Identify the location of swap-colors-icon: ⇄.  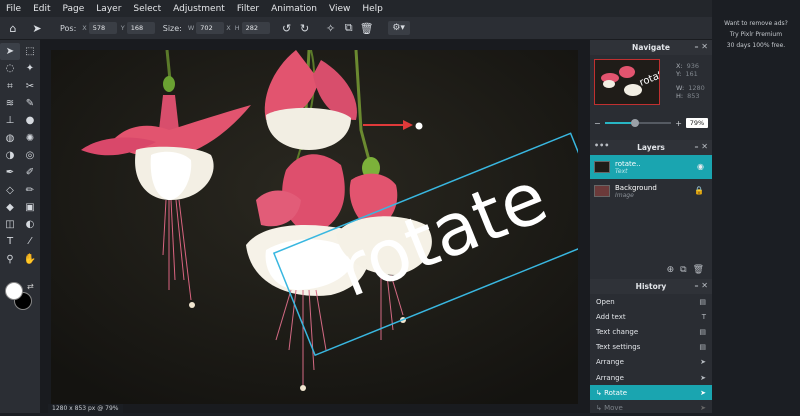
(30, 286).